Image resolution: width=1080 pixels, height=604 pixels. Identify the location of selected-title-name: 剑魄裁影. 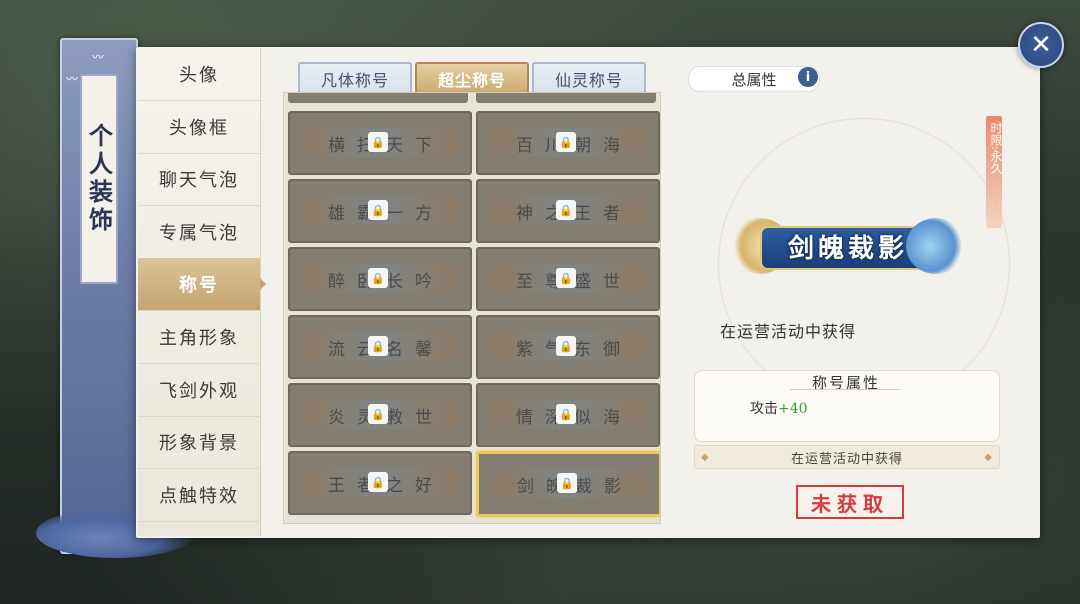
(847, 248).